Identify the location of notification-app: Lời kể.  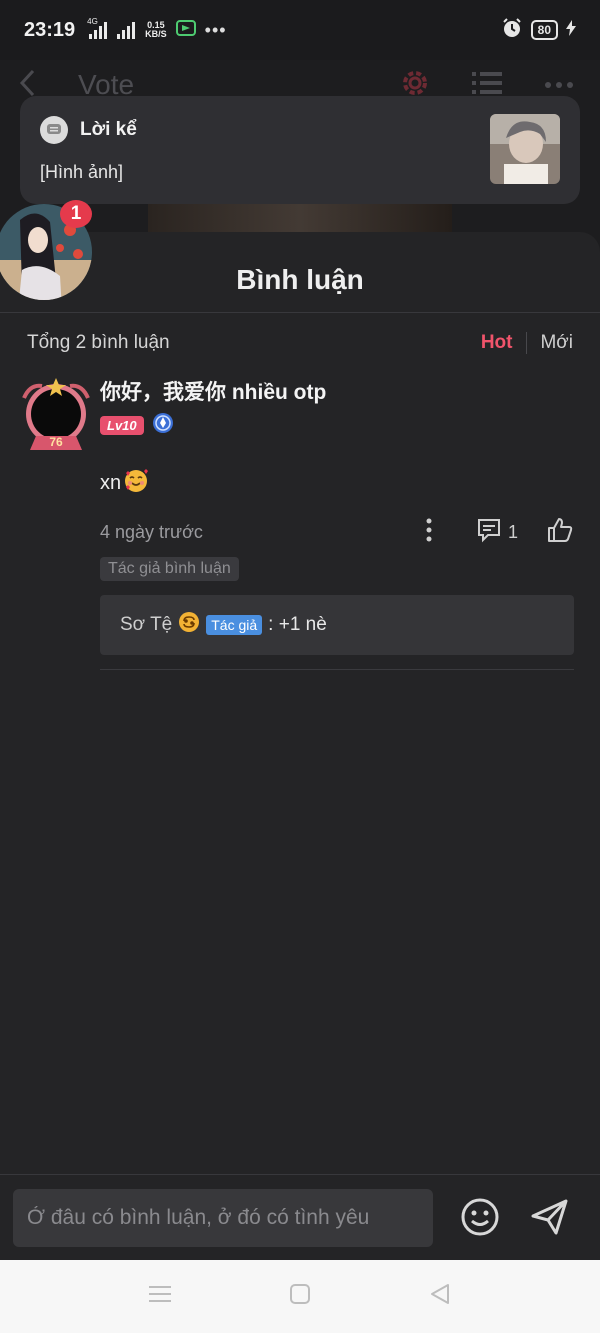
(300, 130).